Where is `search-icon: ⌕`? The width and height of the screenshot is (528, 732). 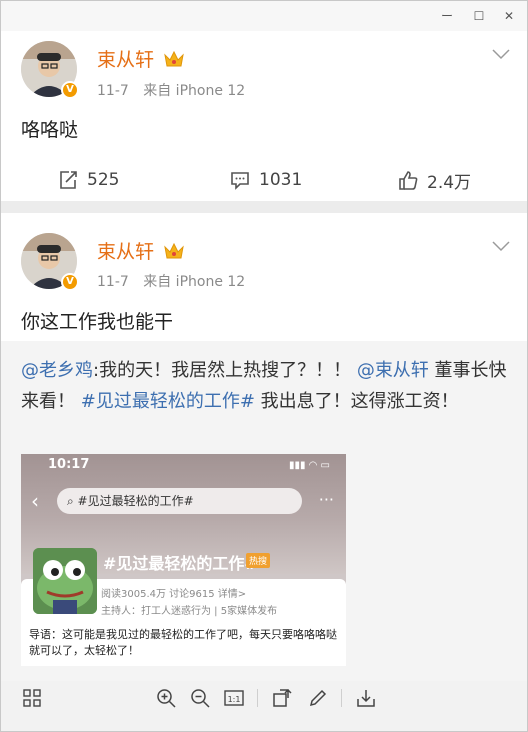 search-icon: ⌕ is located at coordinates (72, 501).